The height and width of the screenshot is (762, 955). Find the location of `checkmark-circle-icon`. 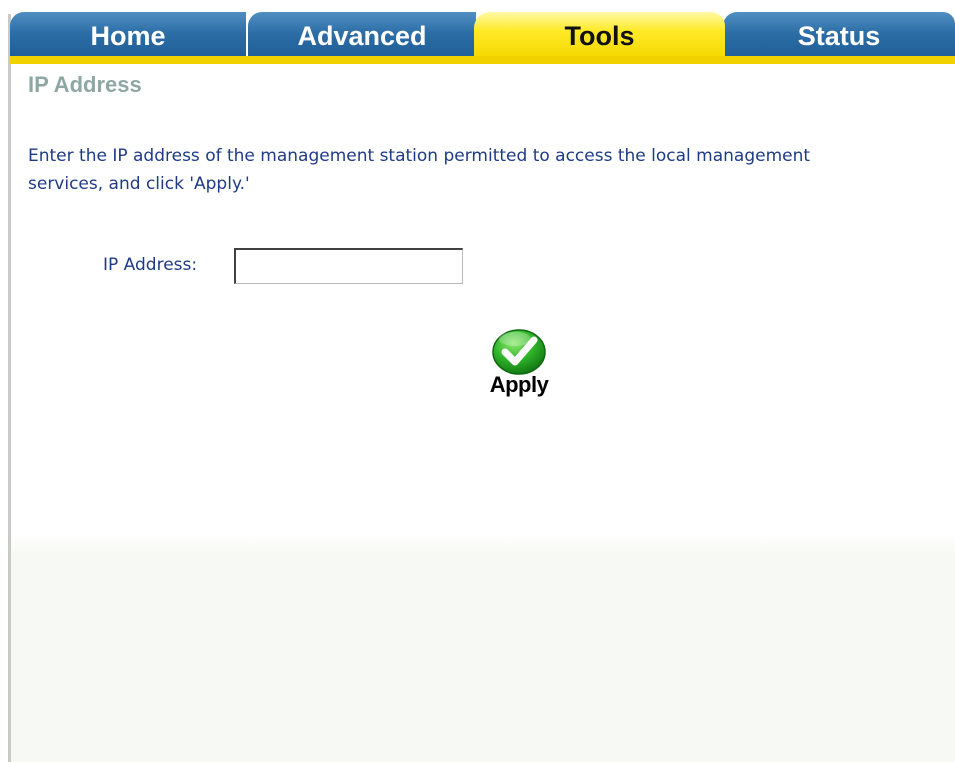

checkmark-circle-icon is located at coordinates (519, 352).